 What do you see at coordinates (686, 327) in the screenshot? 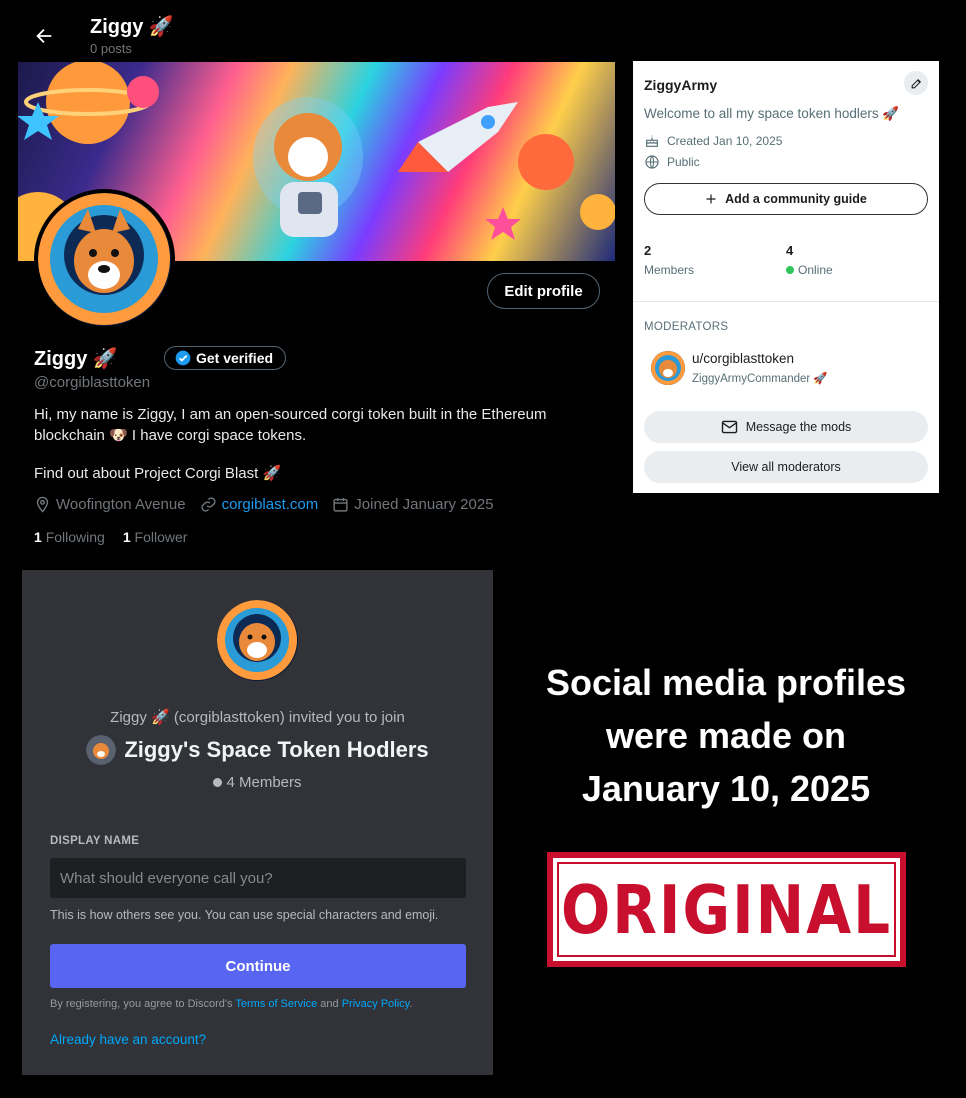
I see `moderators-heading: MODERATORS` at bounding box center [686, 327].